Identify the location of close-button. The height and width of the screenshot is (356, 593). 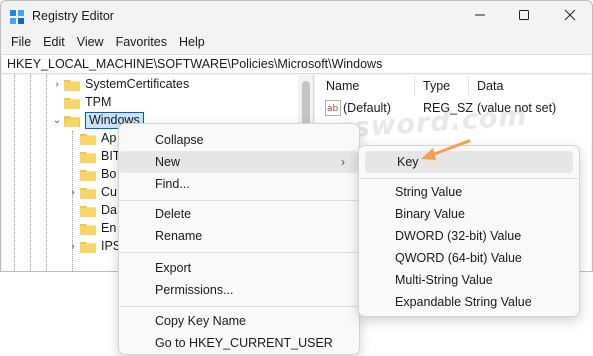
(569, 16).